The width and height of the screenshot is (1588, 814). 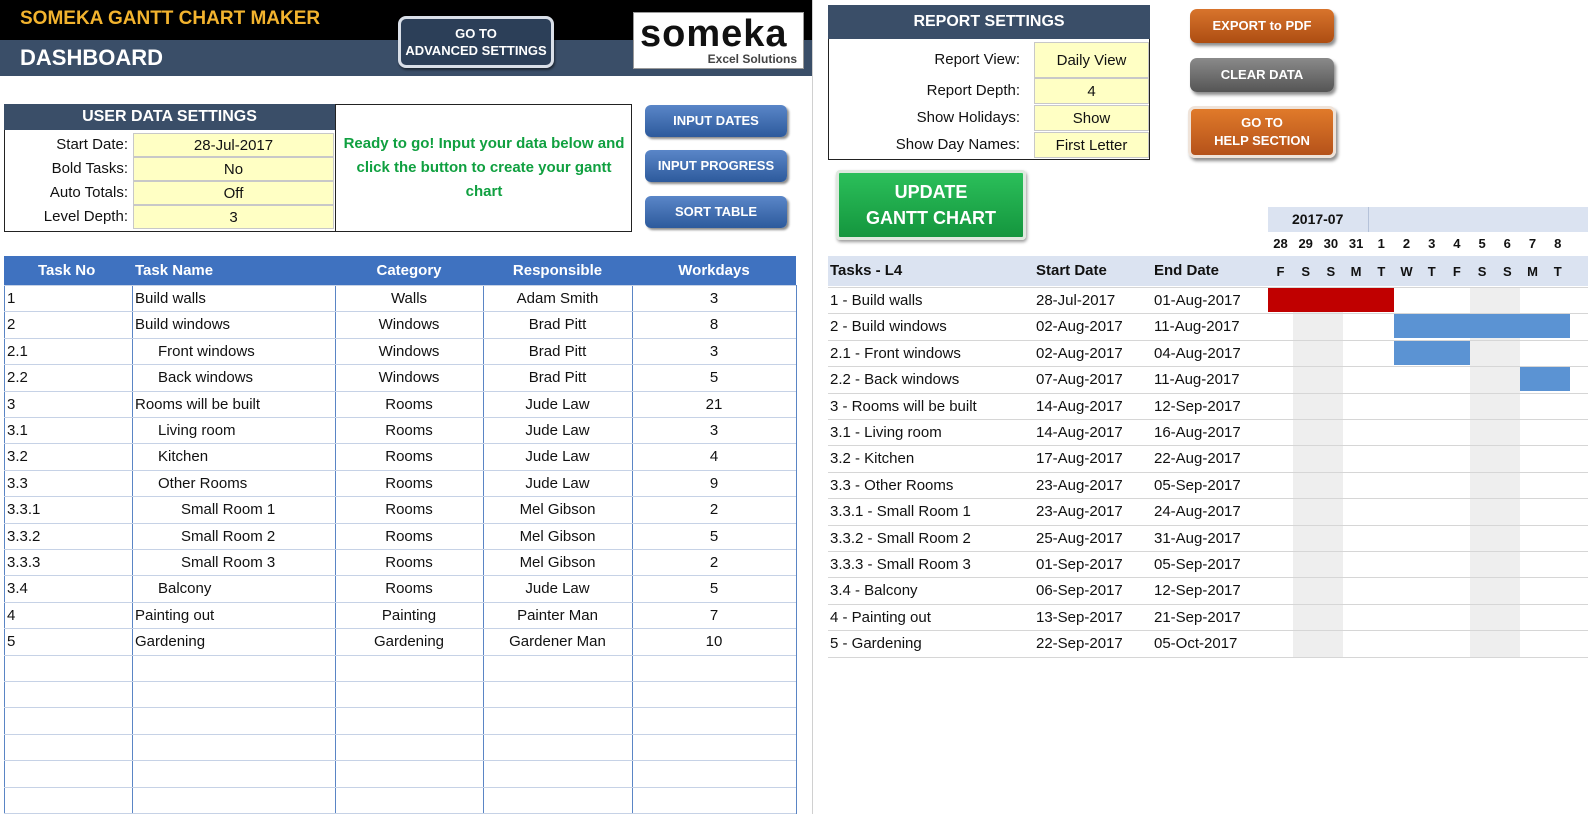 What do you see at coordinates (17, 378) in the screenshot?
I see `task-no-cell: 2.2` at bounding box center [17, 378].